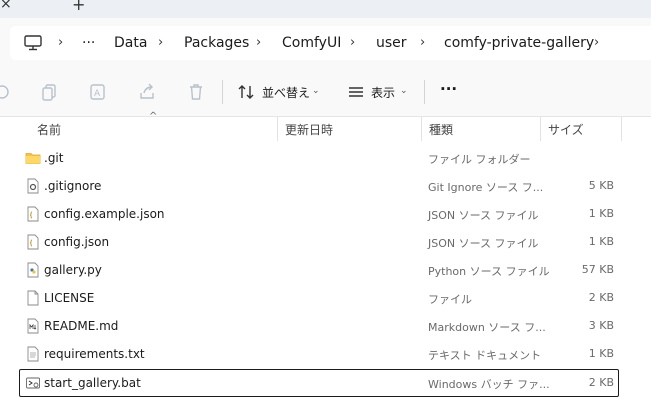 This screenshot has height=410, width=651. Describe the element at coordinates (319, 354) in the screenshot. I see `list-item: requirements.txt テキスト ドキュメント 1 KB` at that location.